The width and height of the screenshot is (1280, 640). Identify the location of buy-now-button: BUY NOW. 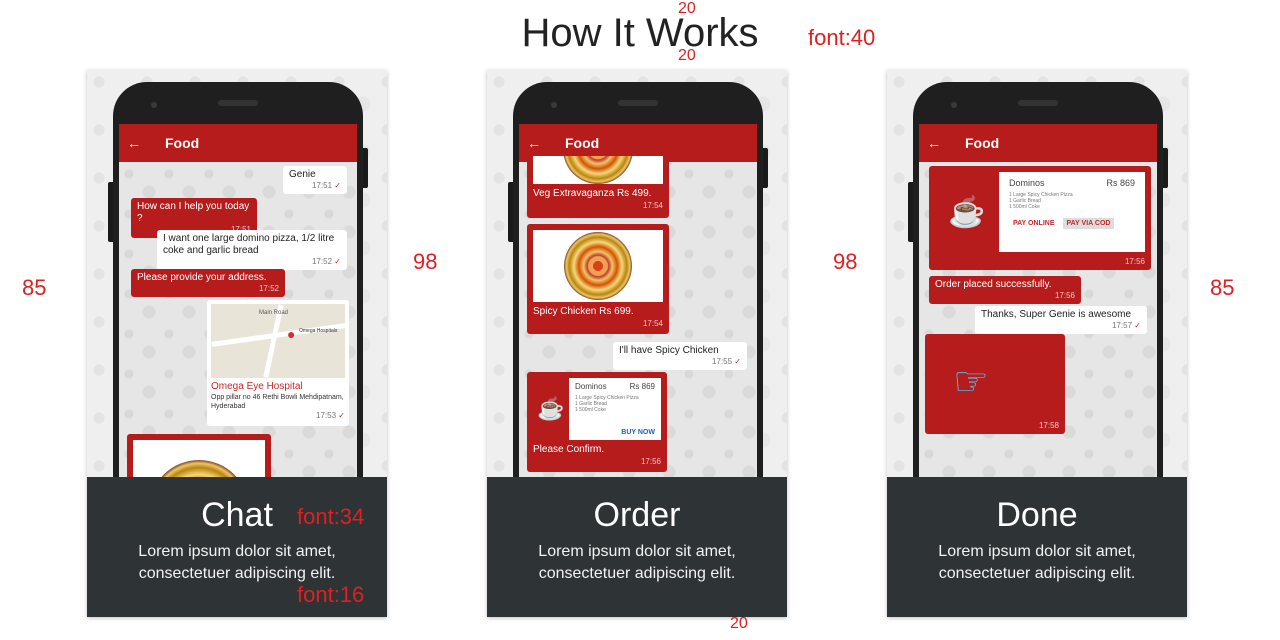
(638, 432).